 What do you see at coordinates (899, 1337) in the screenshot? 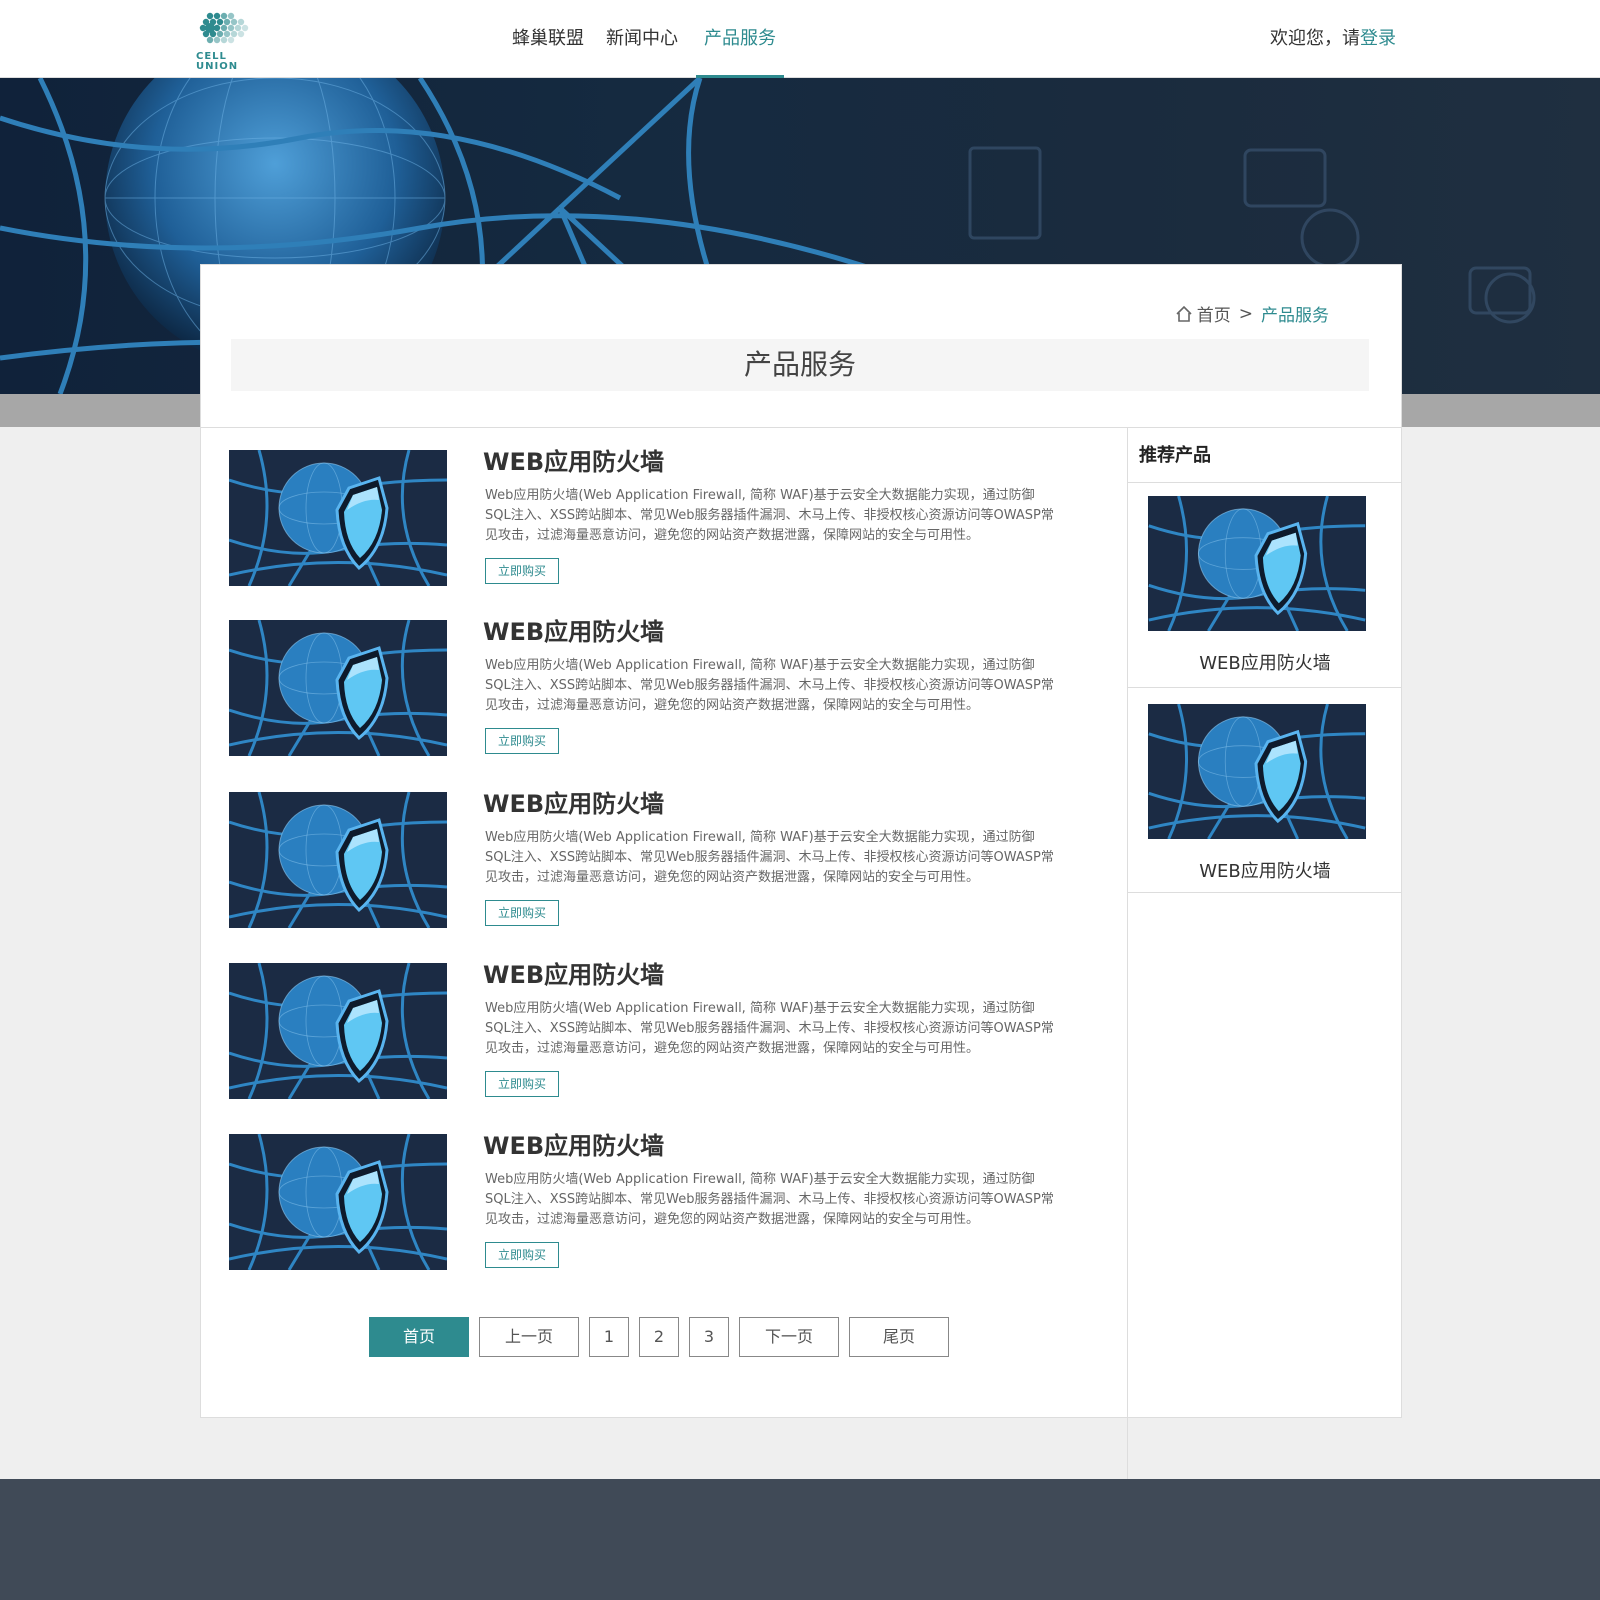
I see `page-last-button: 尾页` at bounding box center [899, 1337].